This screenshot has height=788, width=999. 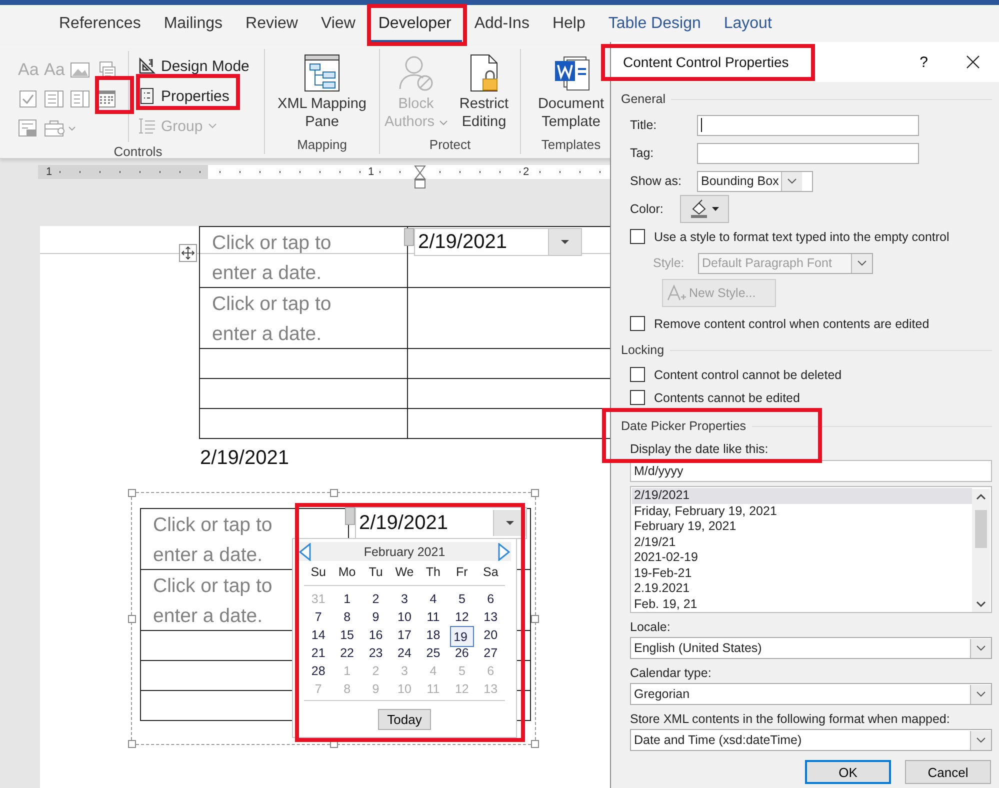 I want to click on ribbon-tab: Mailings, so click(x=193, y=25).